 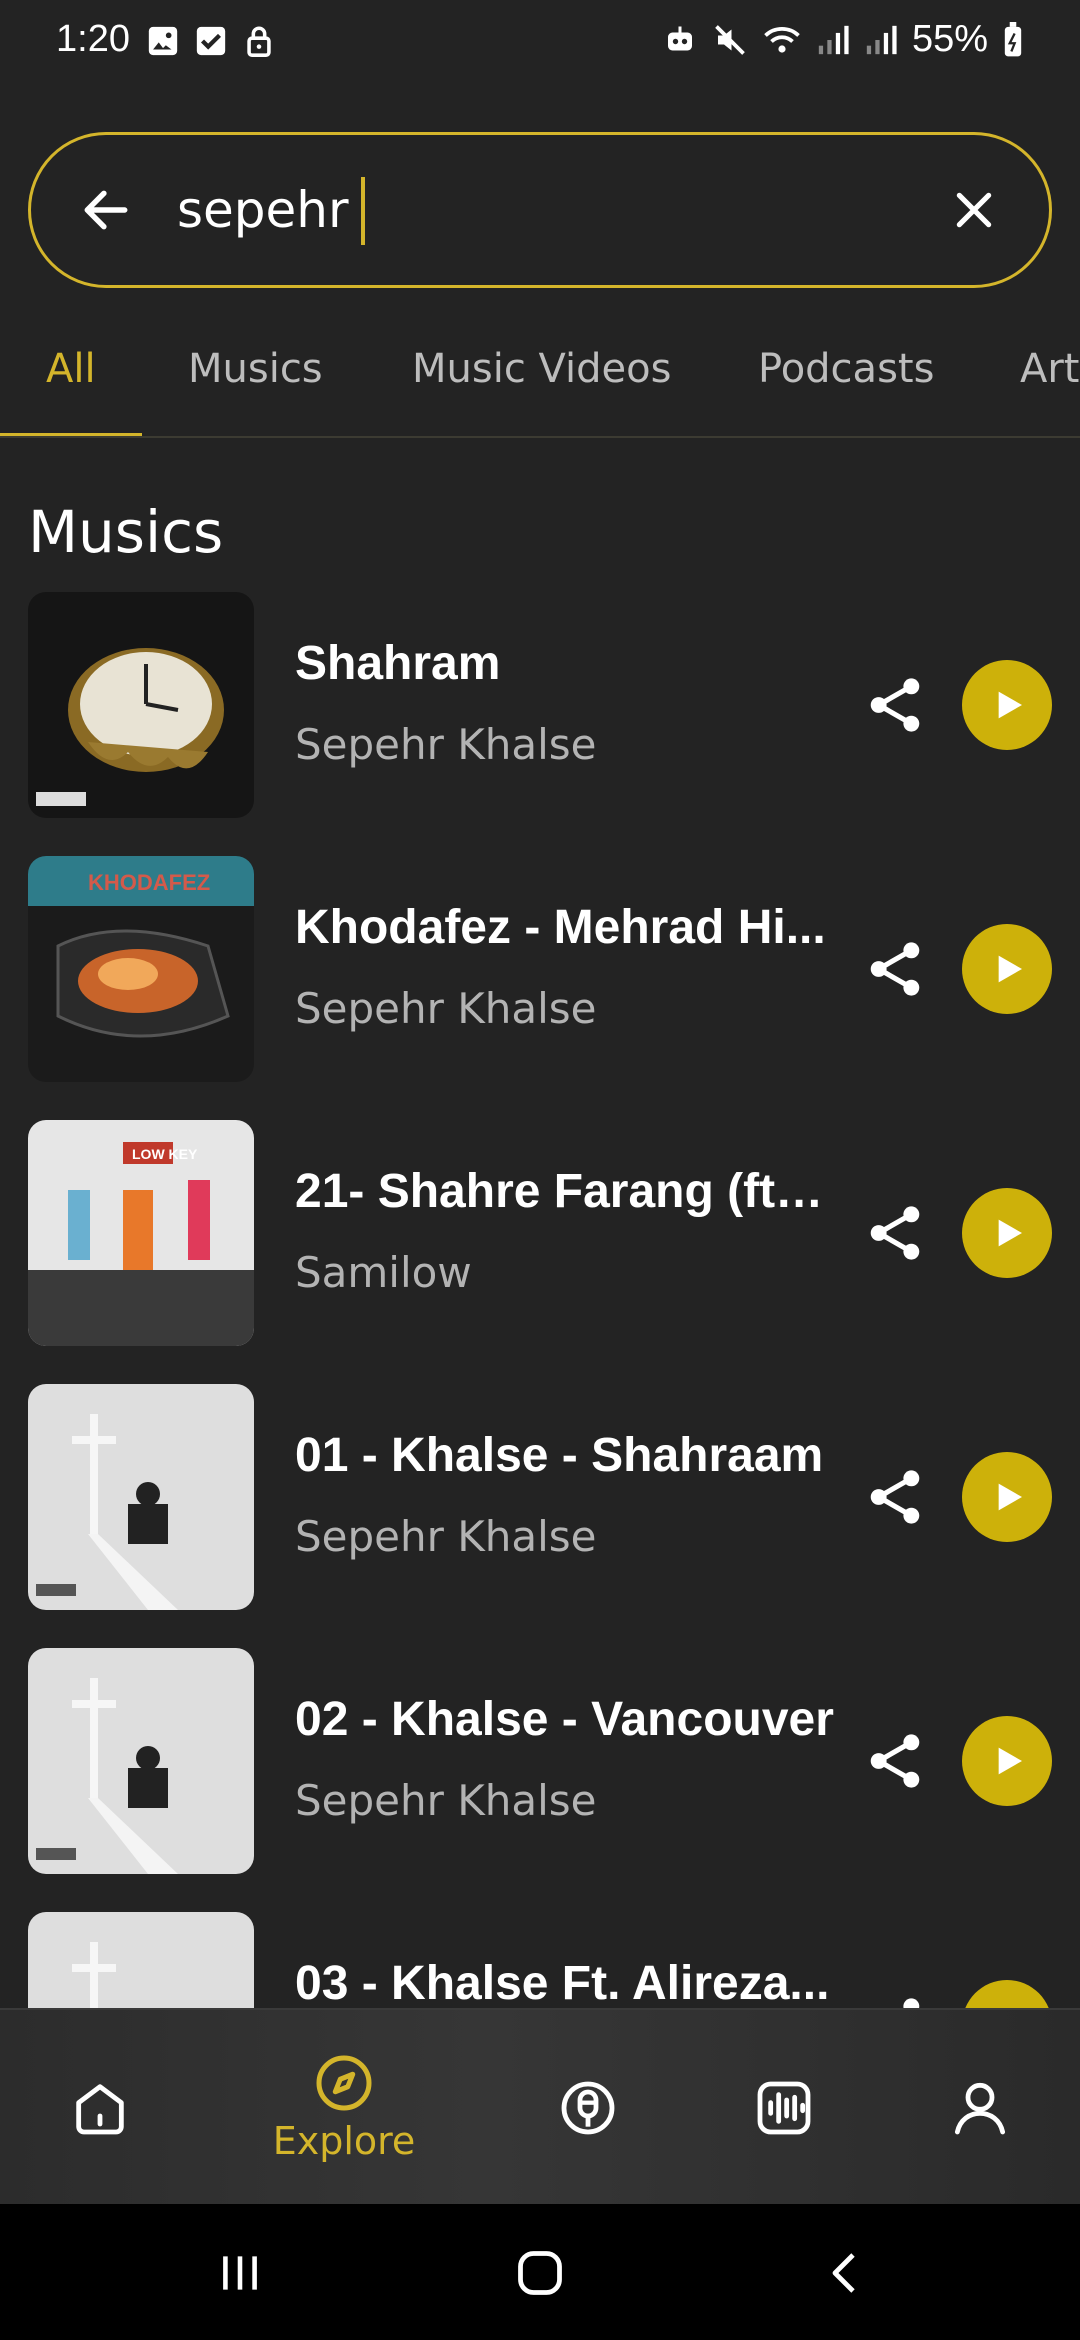 I want to click on category-tabs: All Musics Music Videos Podcasts Art, so click(x=540, y=384).